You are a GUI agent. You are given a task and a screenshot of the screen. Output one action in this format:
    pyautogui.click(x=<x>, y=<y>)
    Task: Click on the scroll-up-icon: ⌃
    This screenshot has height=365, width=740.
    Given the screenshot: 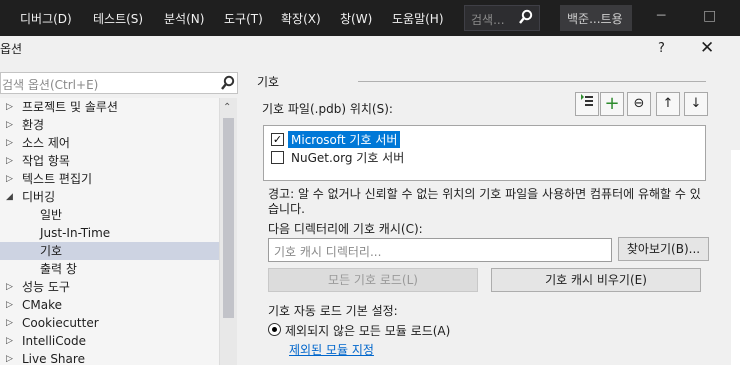 What is the action you would take?
    pyautogui.click(x=227, y=107)
    